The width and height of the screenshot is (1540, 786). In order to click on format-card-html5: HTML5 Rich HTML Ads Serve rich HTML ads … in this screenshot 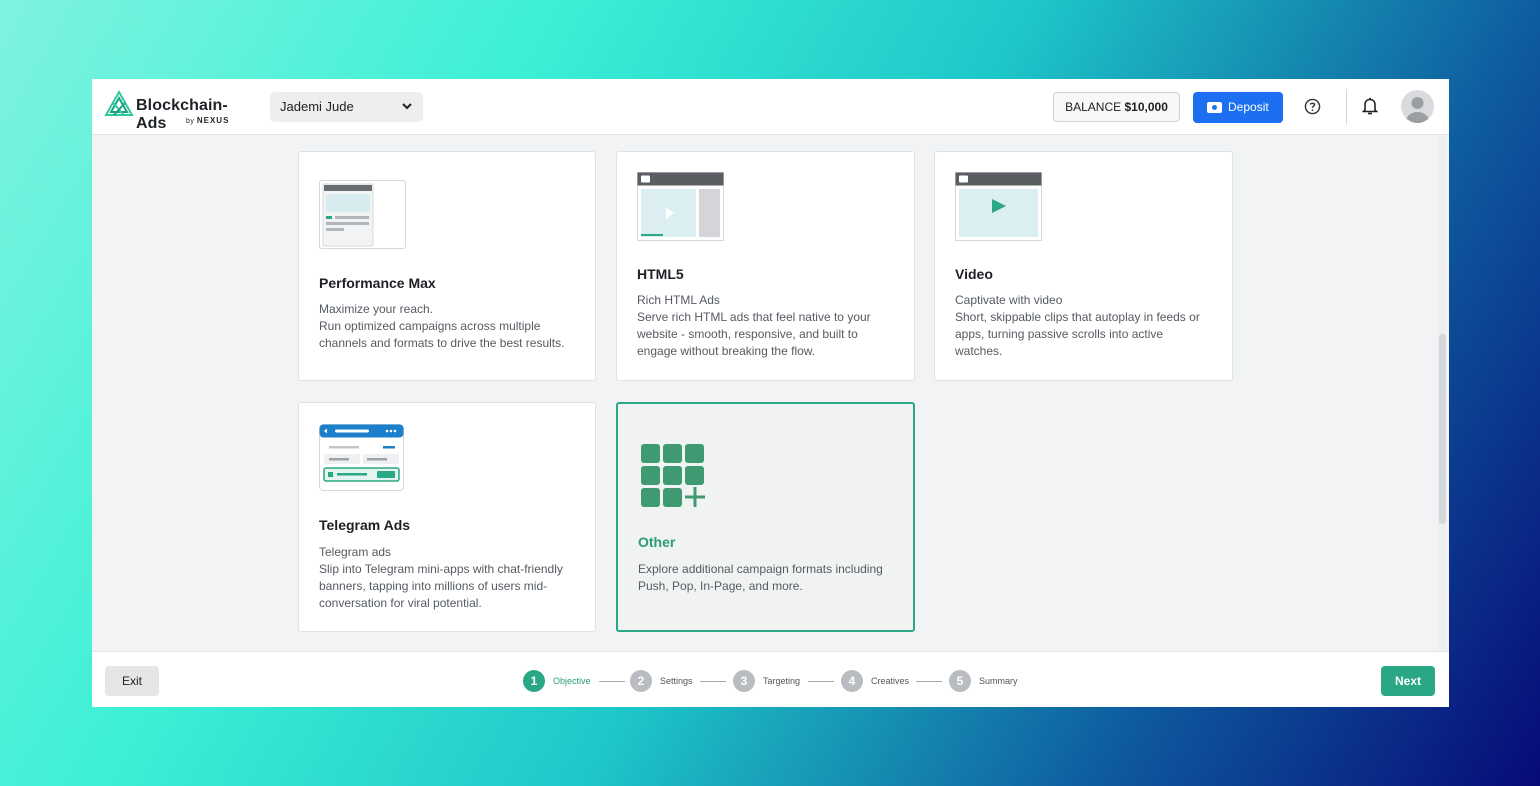, I will do `click(765, 266)`.